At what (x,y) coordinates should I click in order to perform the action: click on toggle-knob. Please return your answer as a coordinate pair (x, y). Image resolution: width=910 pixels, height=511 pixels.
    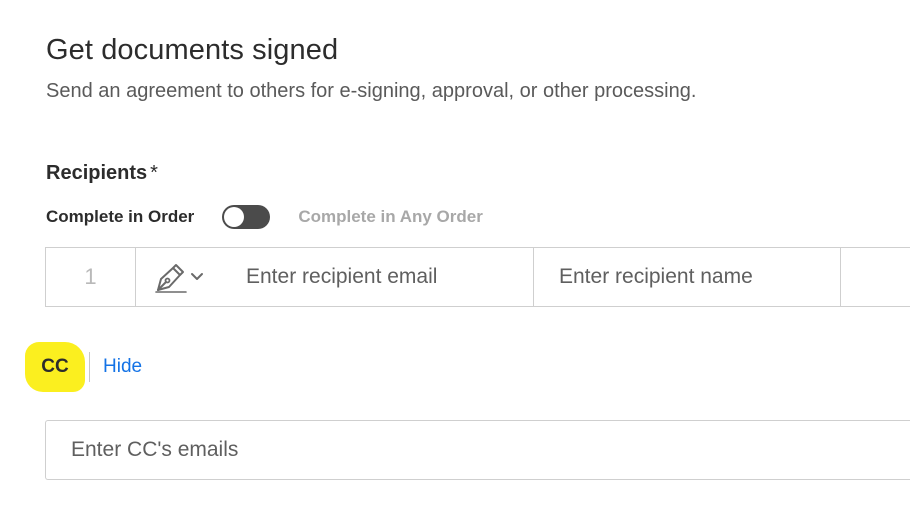
    Looking at the image, I should click on (234, 217).